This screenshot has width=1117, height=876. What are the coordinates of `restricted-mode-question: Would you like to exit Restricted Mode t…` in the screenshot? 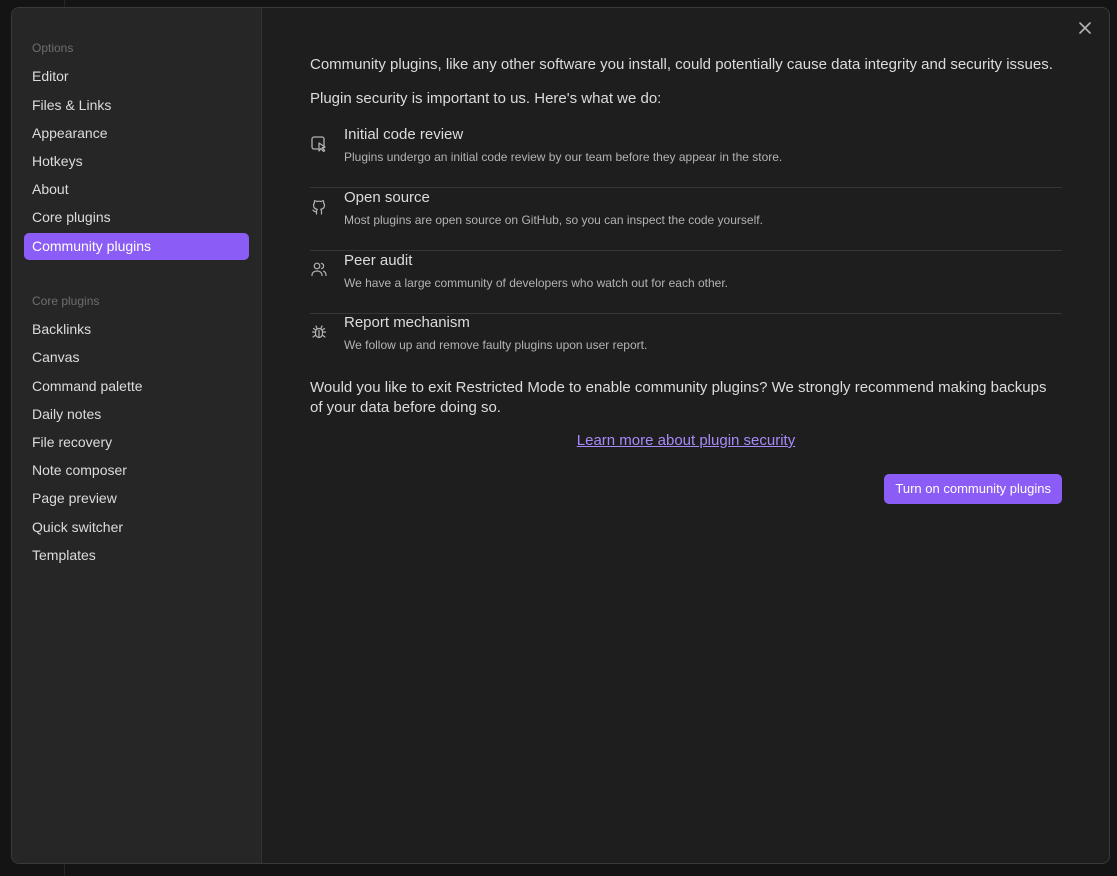 It's located at (678, 397).